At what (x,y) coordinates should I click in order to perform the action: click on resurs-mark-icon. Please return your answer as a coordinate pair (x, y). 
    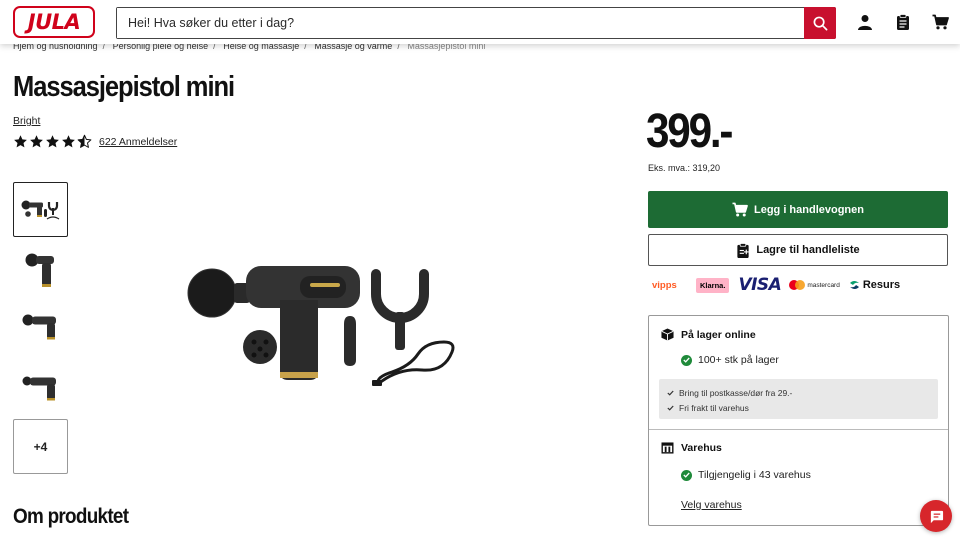
    Looking at the image, I should click on (854, 285).